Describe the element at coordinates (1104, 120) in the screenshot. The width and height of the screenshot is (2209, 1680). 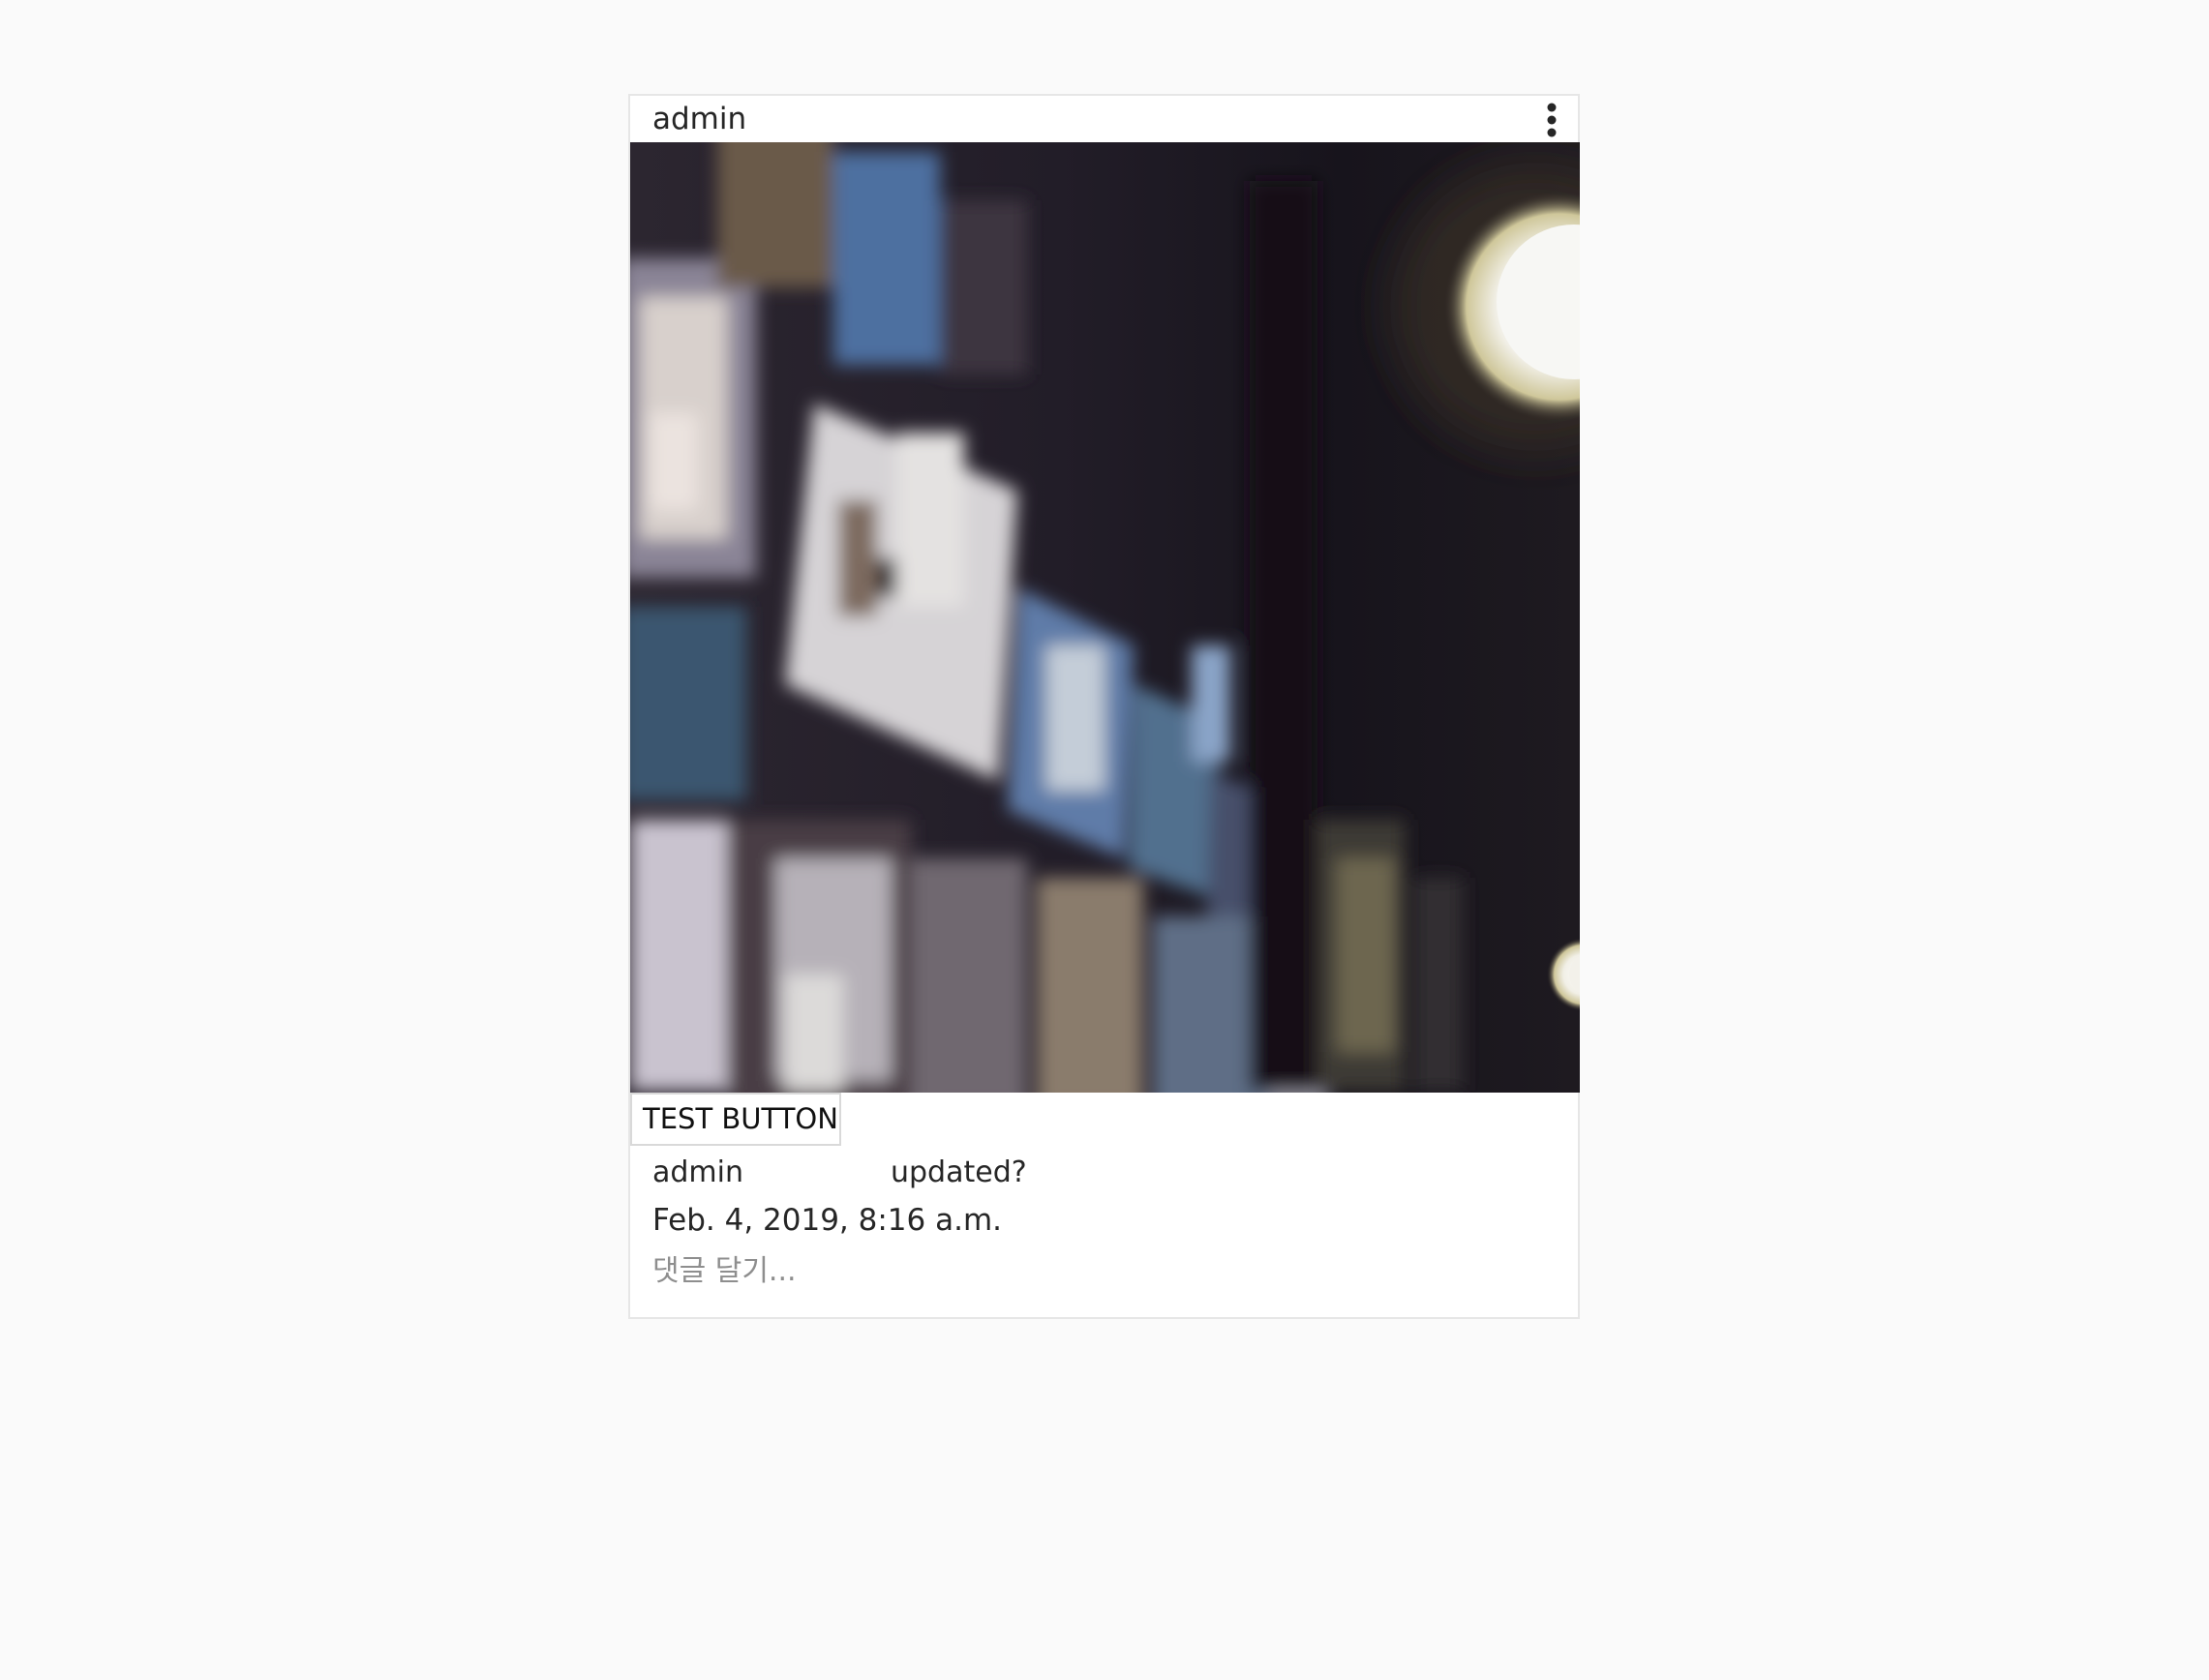
I see `post-header: admin` at that location.